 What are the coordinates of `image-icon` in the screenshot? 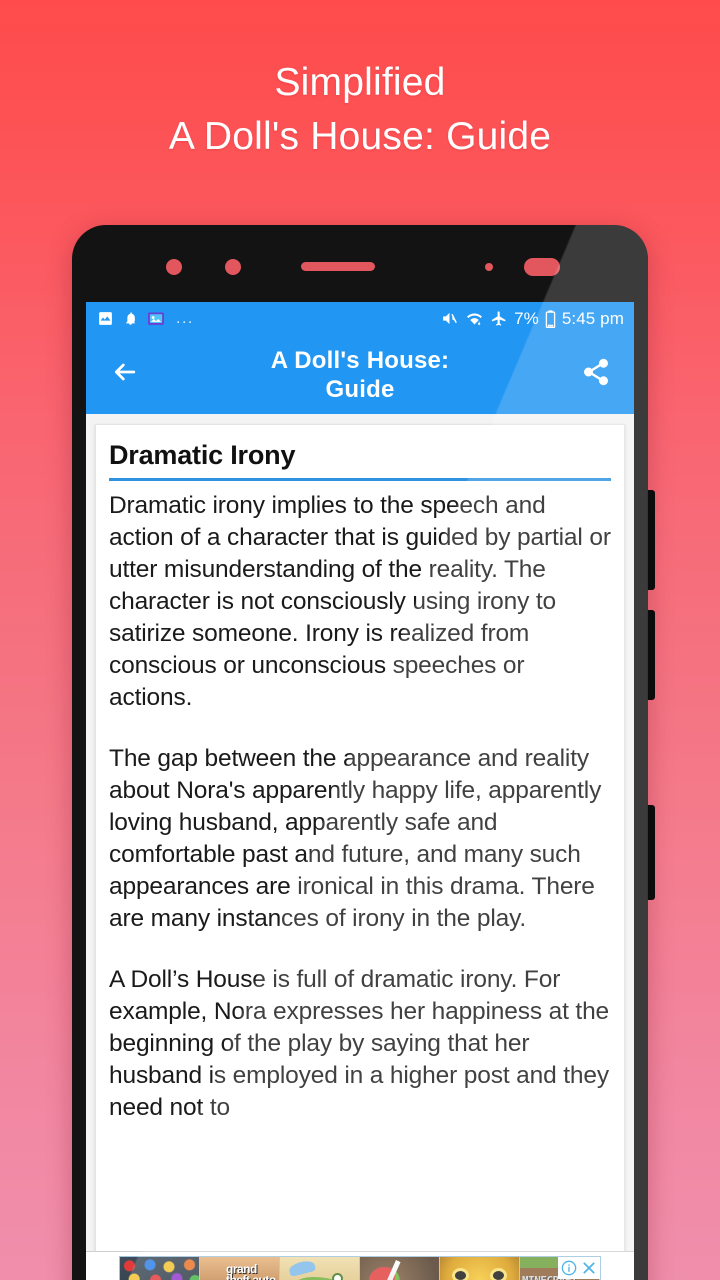 It's located at (105, 318).